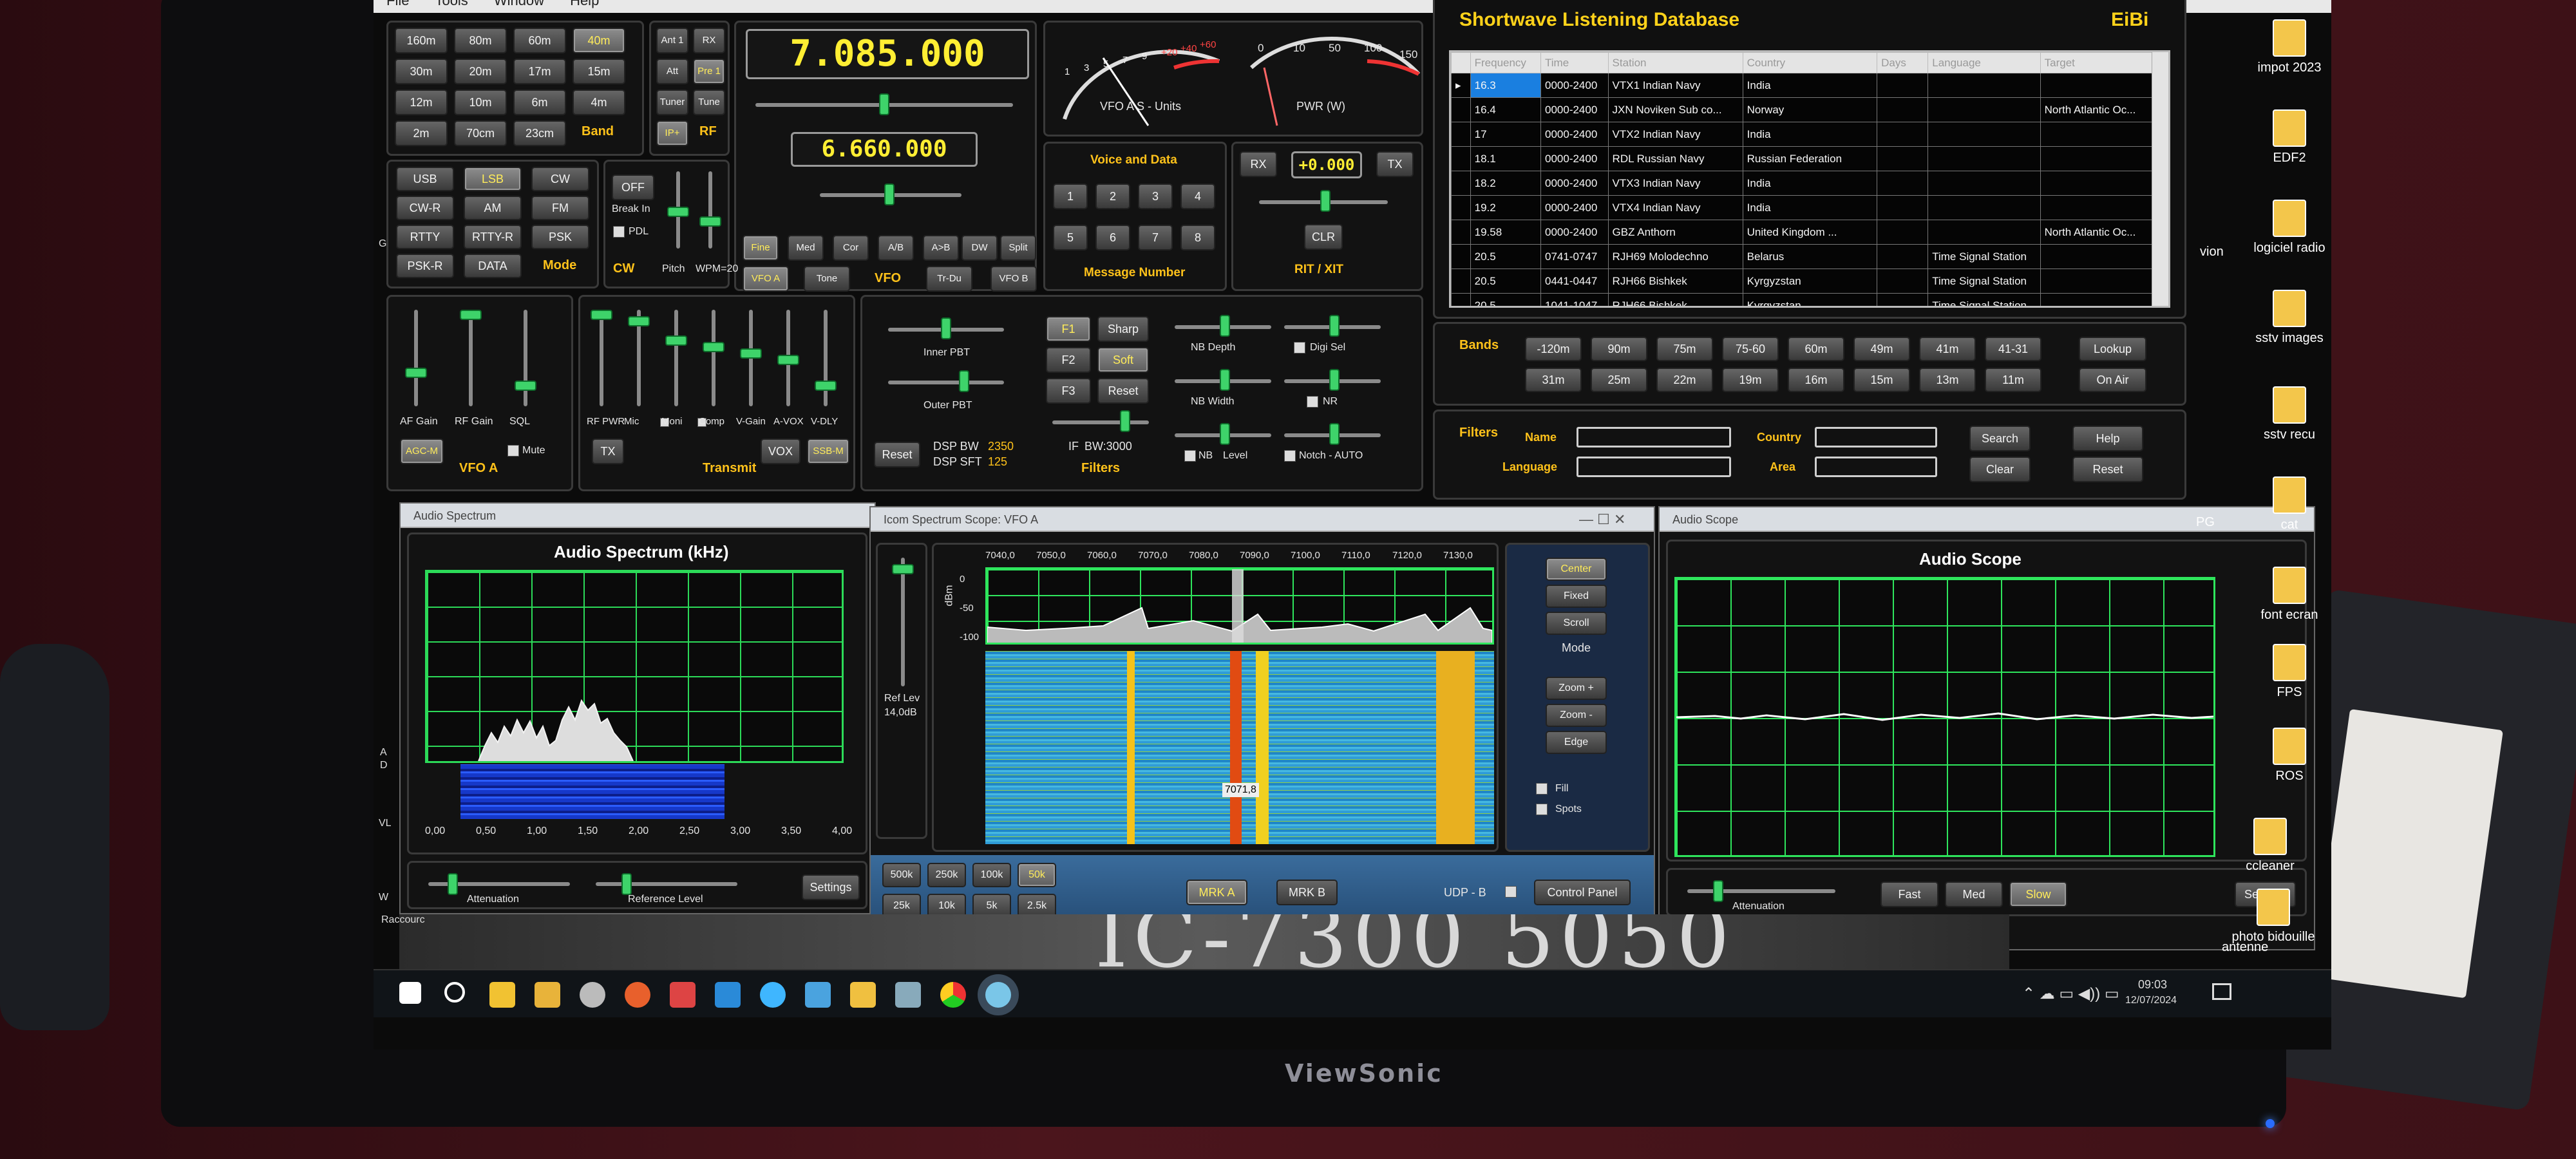 The height and width of the screenshot is (1159, 2576). What do you see at coordinates (1506, 62) in the screenshot?
I see `db-col-frequency: Frequency` at bounding box center [1506, 62].